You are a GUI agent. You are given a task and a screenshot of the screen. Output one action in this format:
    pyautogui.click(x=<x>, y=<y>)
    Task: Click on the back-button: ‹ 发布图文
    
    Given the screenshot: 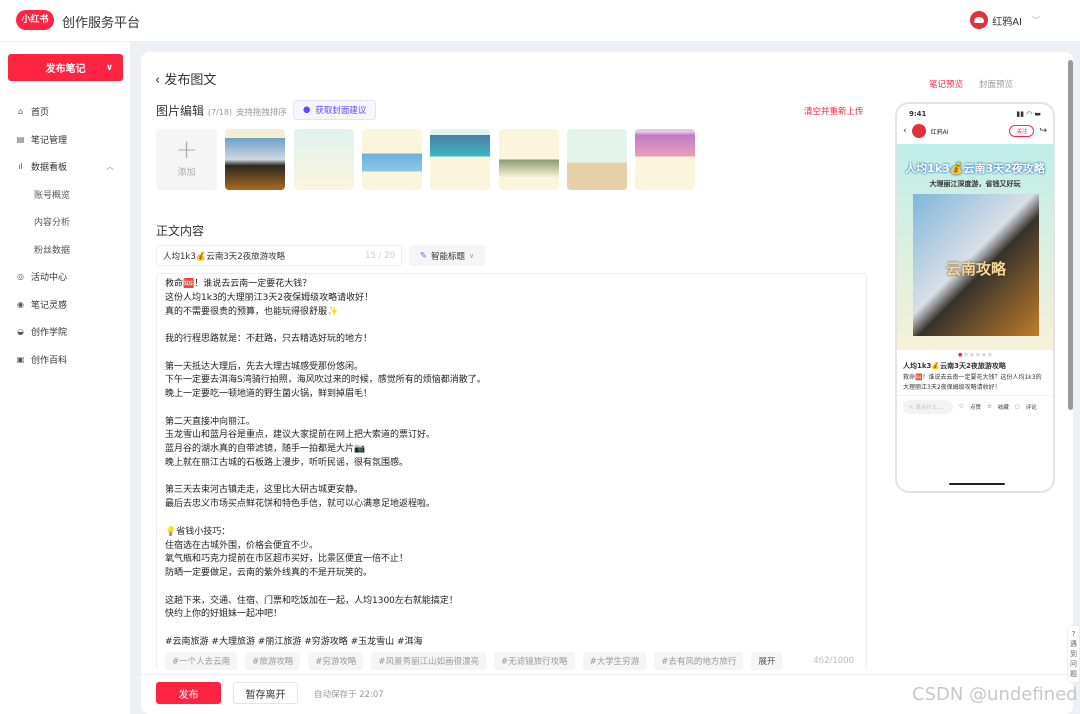 What is the action you would take?
    pyautogui.click(x=185, y=78)
    